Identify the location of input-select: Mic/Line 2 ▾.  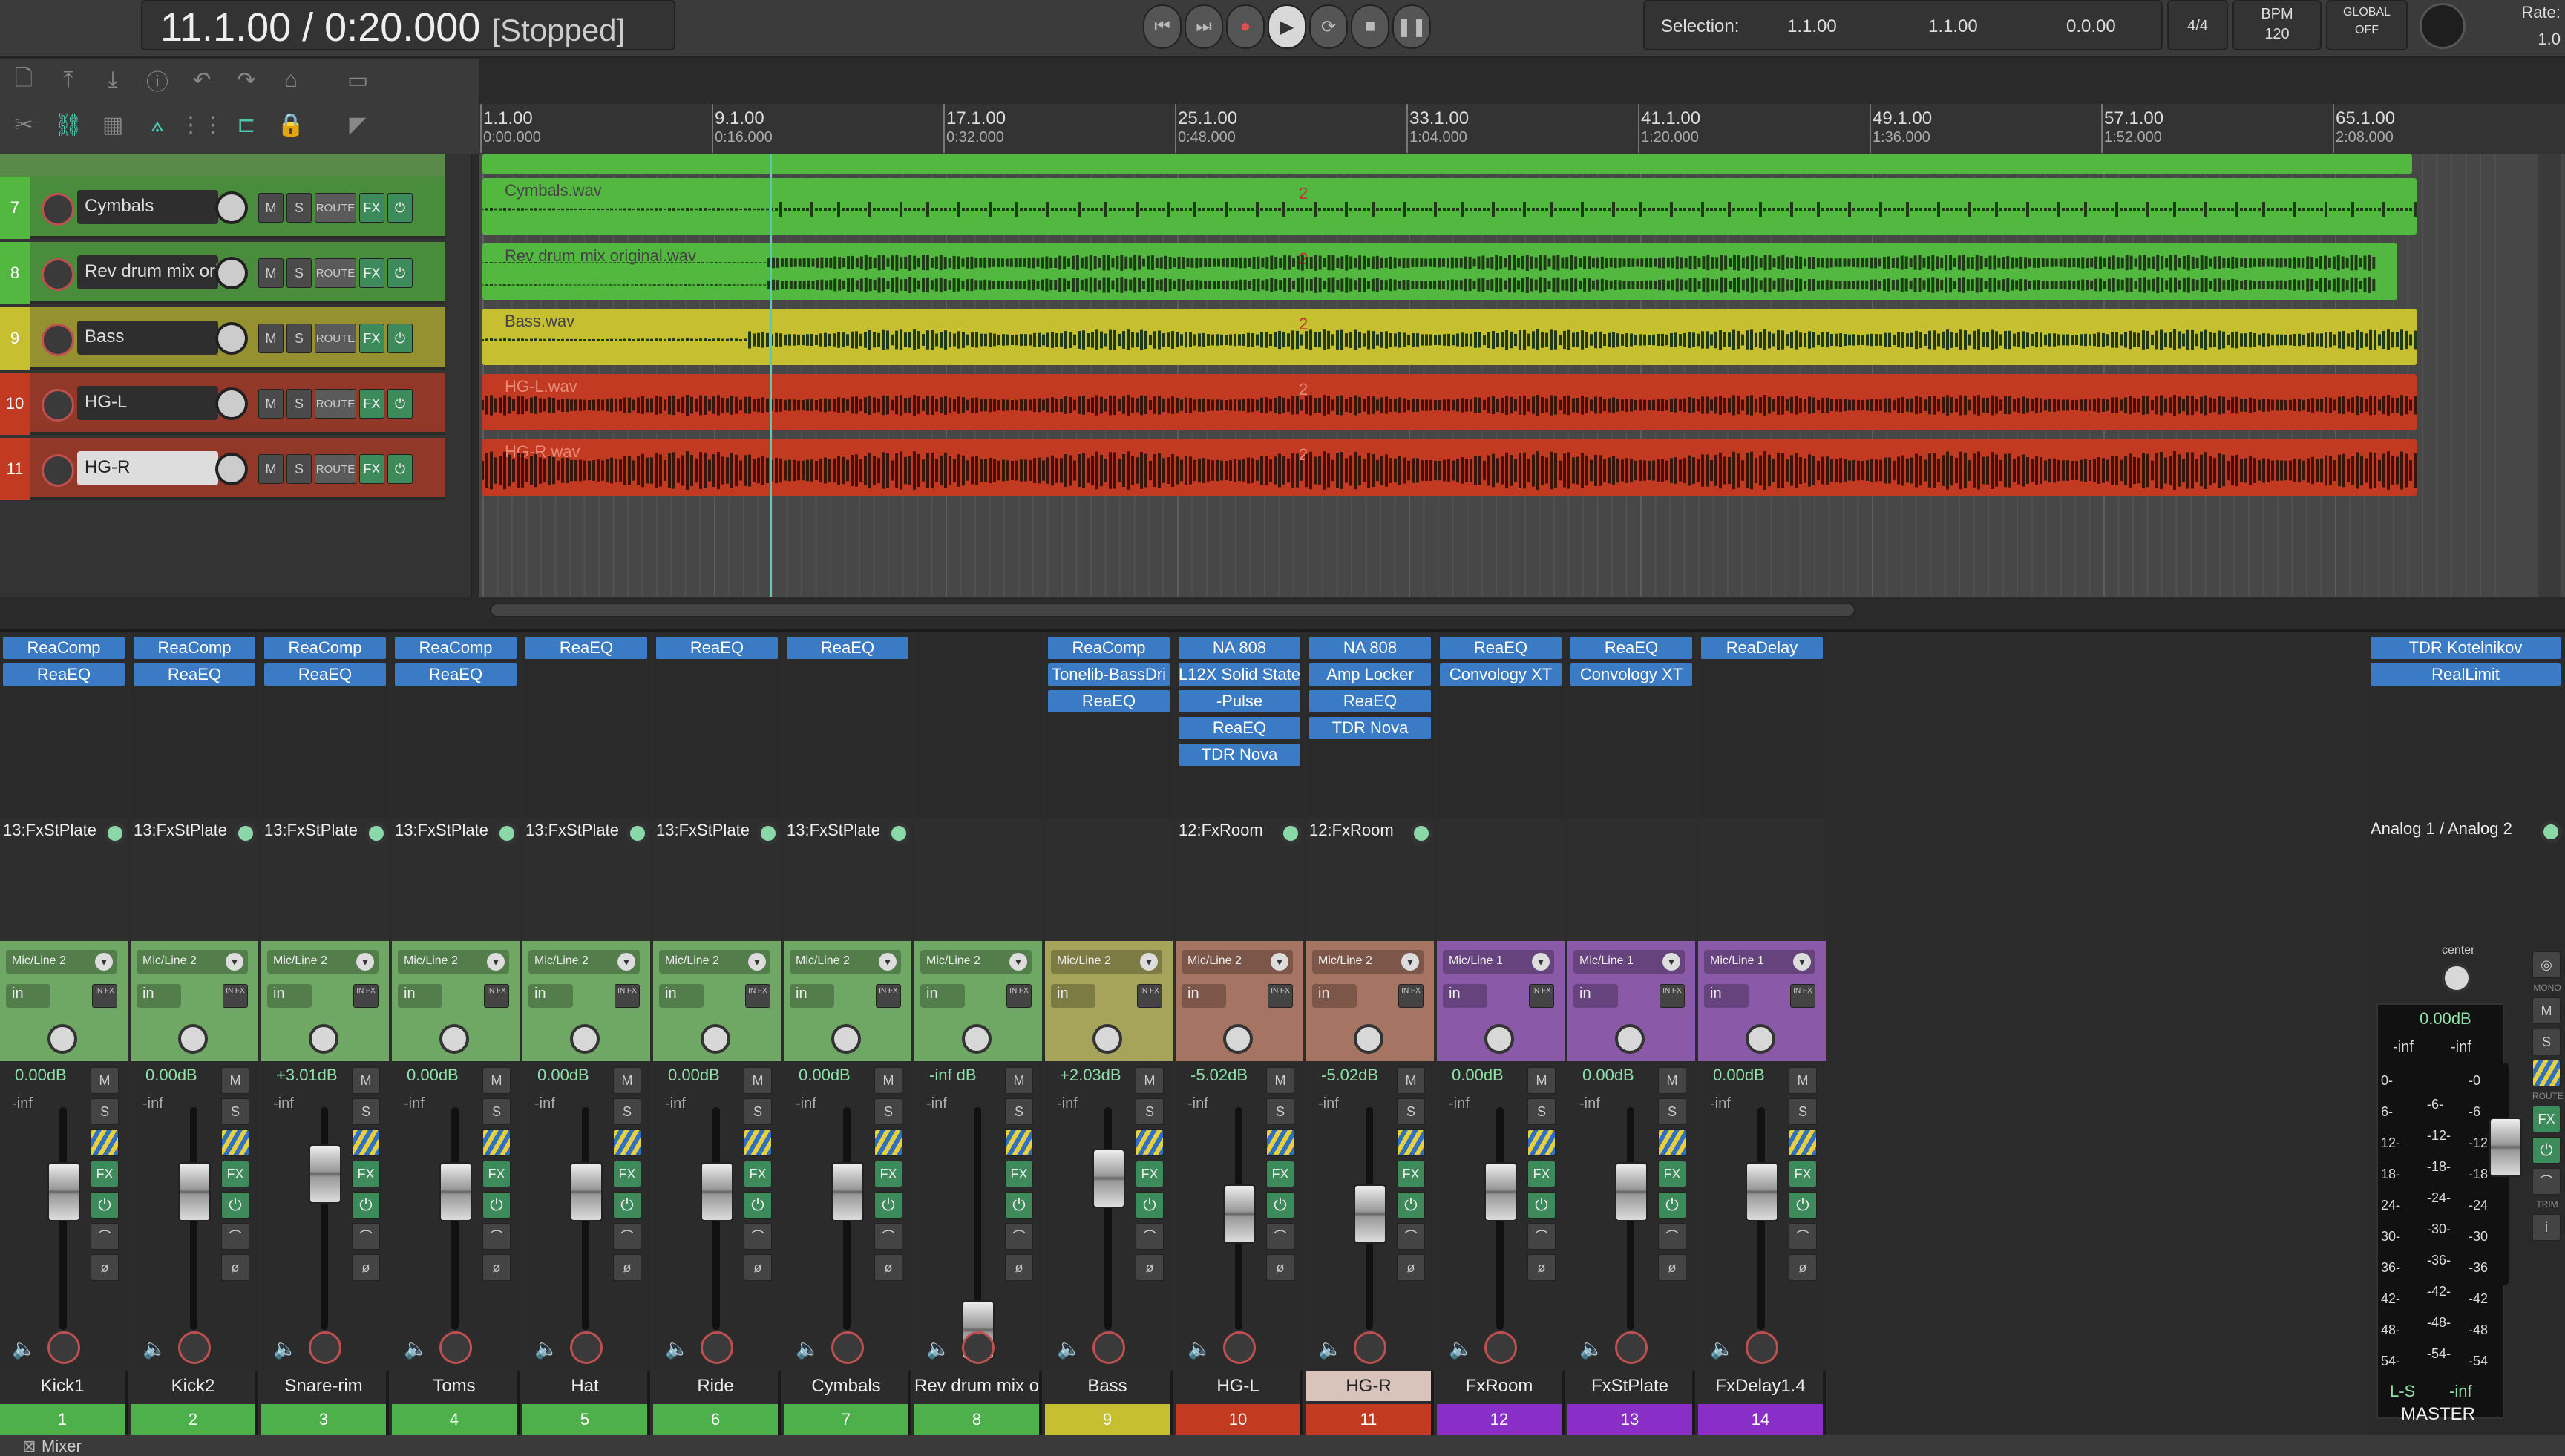
(714, 962).